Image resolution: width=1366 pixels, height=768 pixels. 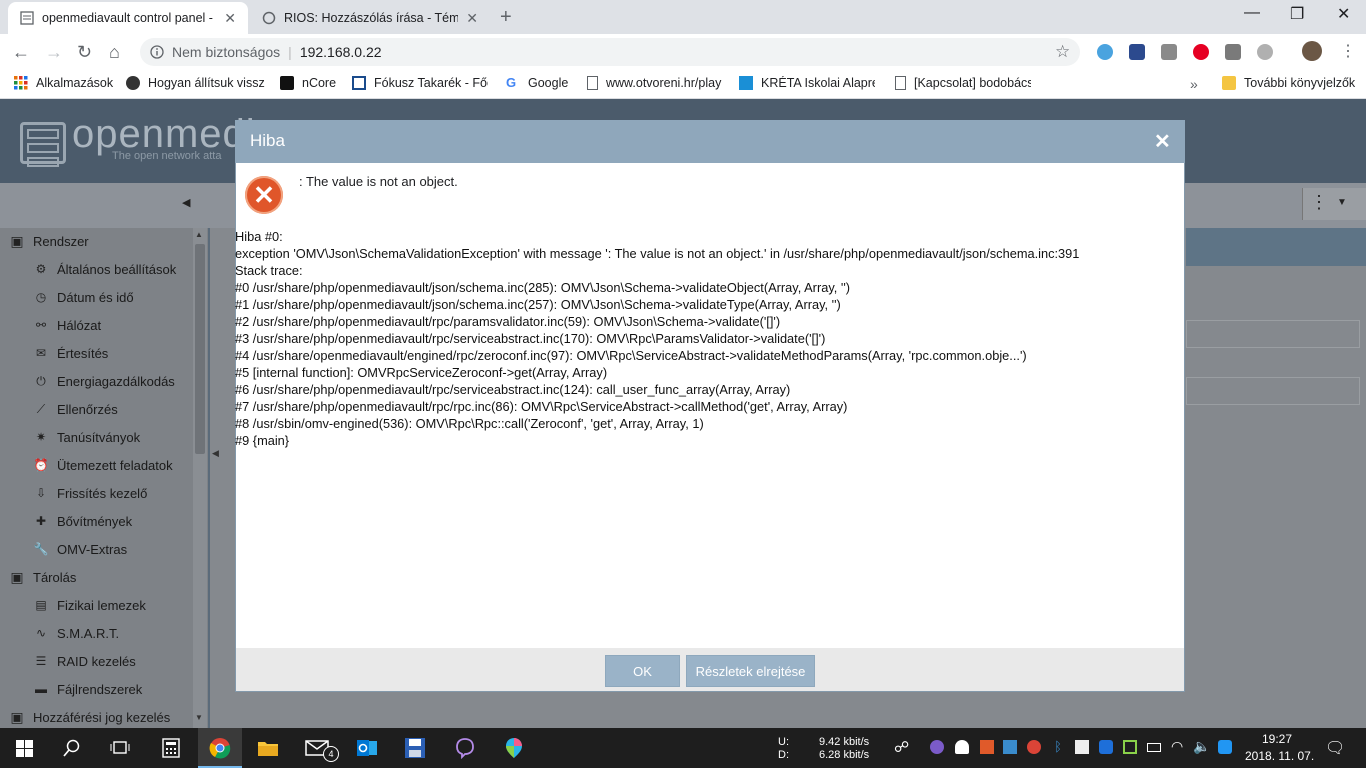 I want to click on sidebar-item-label: Tanúsítványok, so click(x=99, y=437).